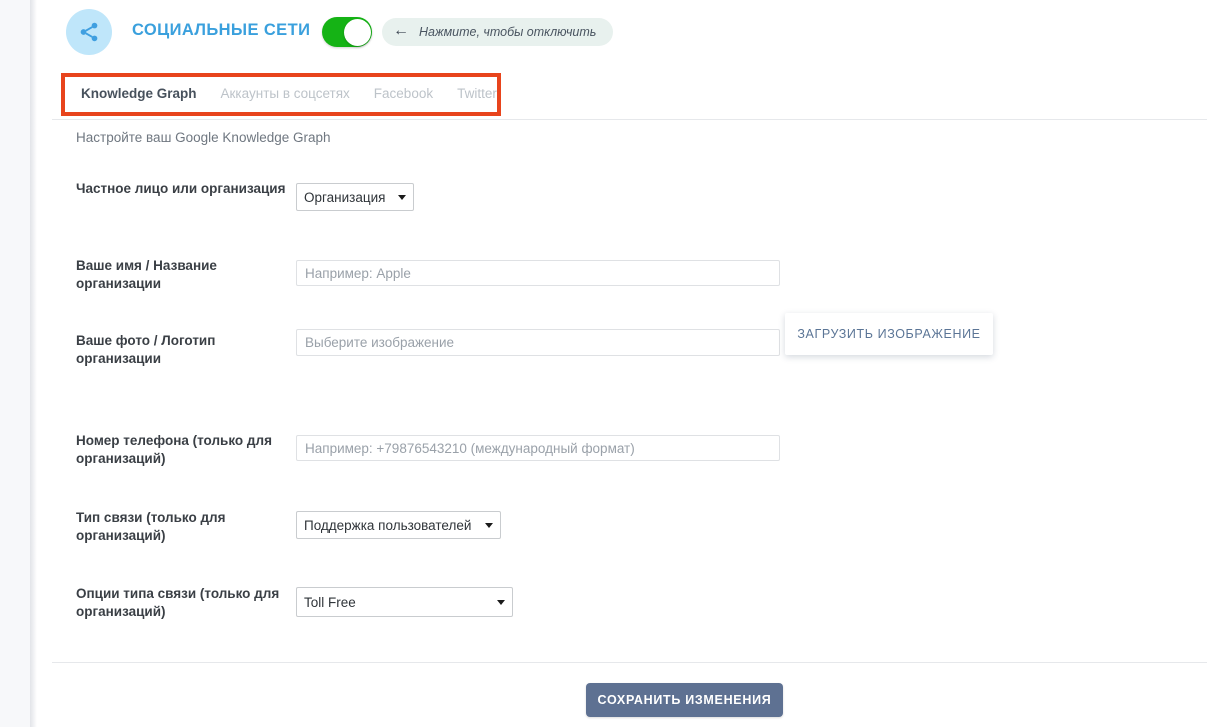 This screenshot has width=1222, height=727. Describe the element at coordinates (403, 94) in the screenshot. I see `tab-facebook: Facebook` at that location.